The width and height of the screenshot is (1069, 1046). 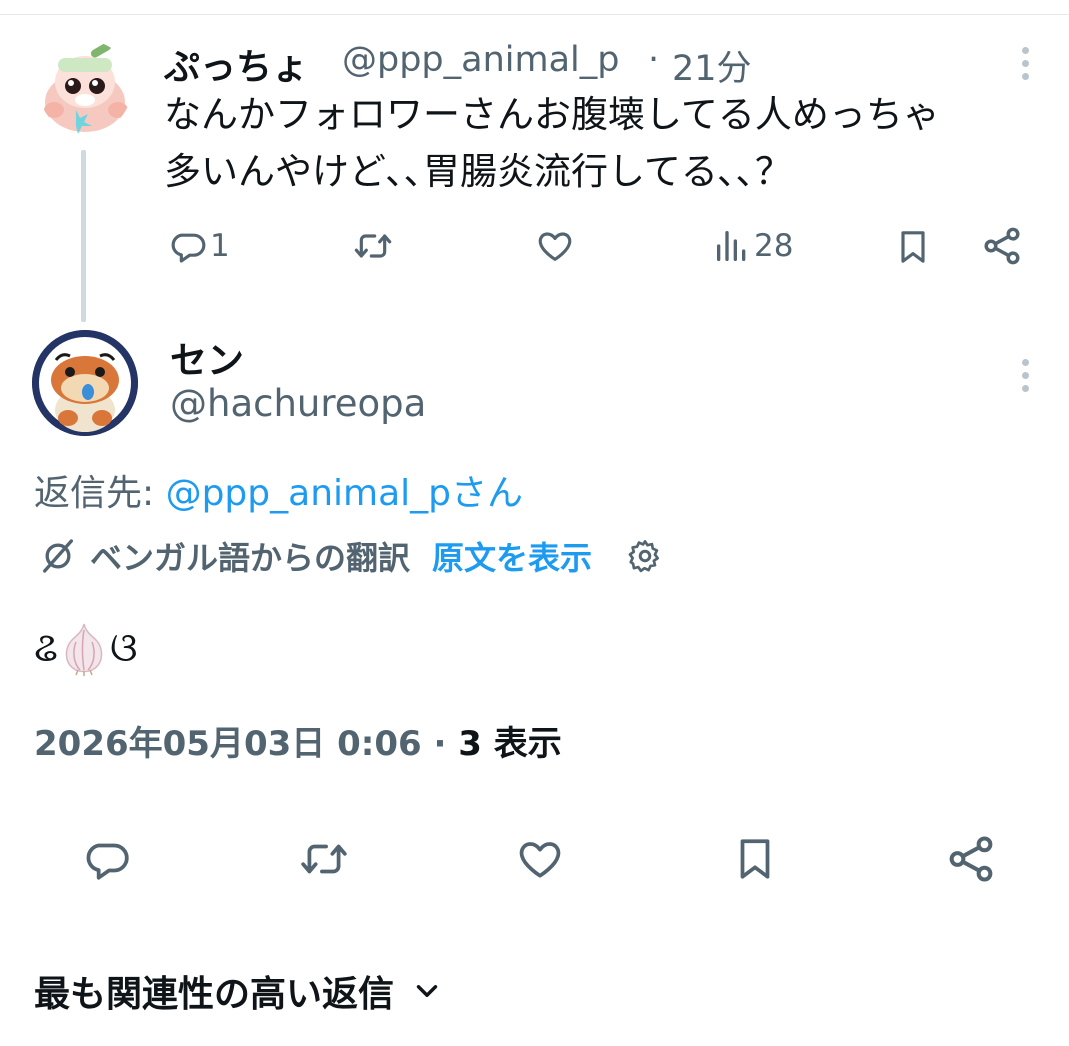 I want to click on reply-to-mention: @ppp_animal_pさん, so click(x=344, y=493).